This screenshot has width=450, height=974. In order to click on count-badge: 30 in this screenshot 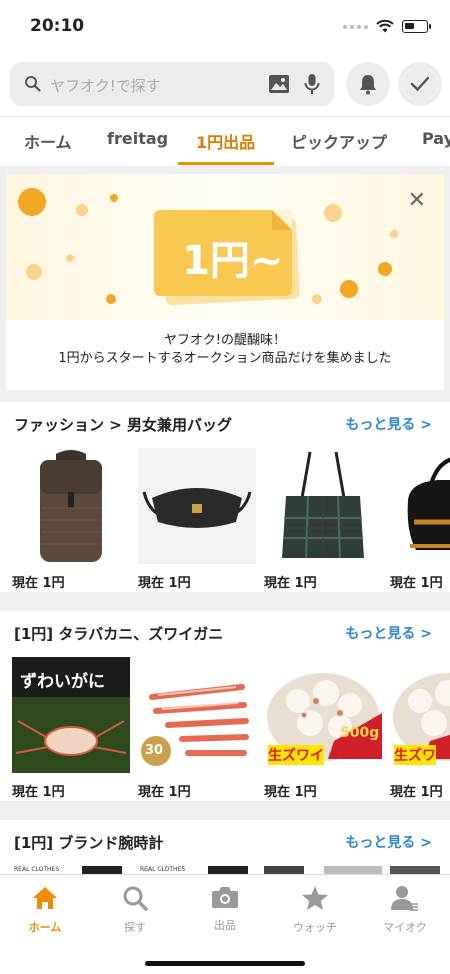, I will do `click(154, 750)`.